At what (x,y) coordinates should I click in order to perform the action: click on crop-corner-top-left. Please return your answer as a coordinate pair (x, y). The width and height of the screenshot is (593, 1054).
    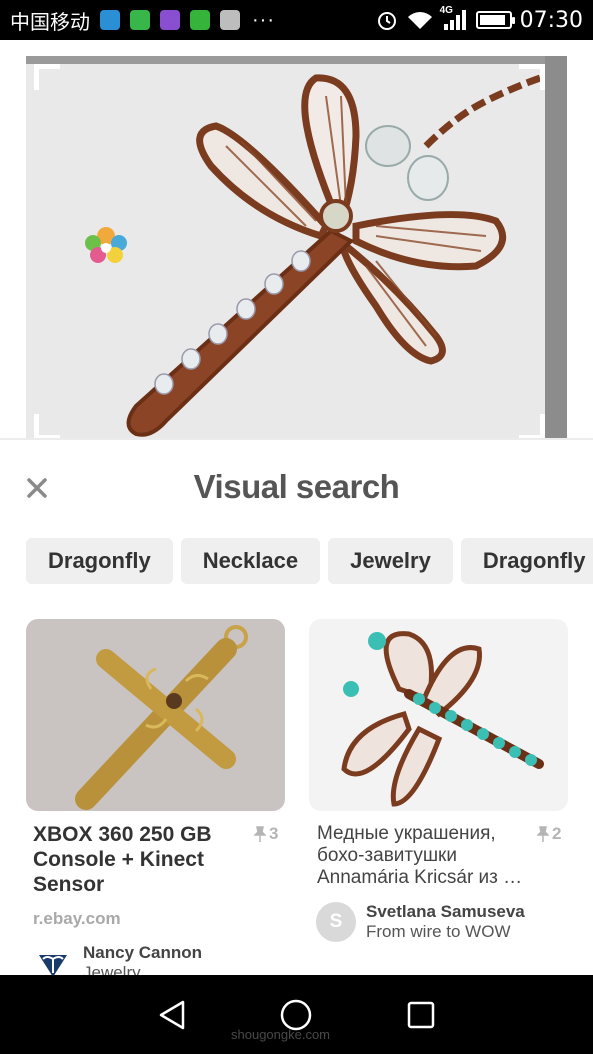
    Looking at the image, I should click on (47, 77).